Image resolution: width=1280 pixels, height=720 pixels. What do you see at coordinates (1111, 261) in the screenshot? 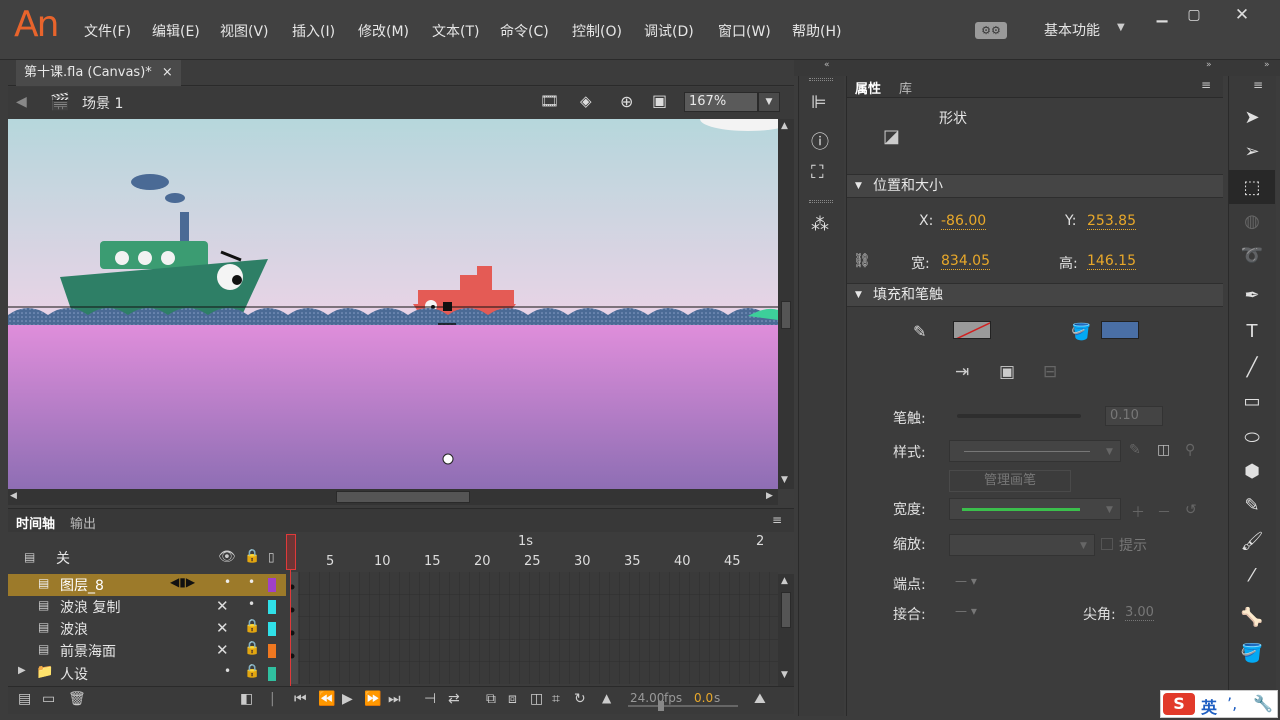
I see `height-value: 146.15` at bounding box center [1111, 261].